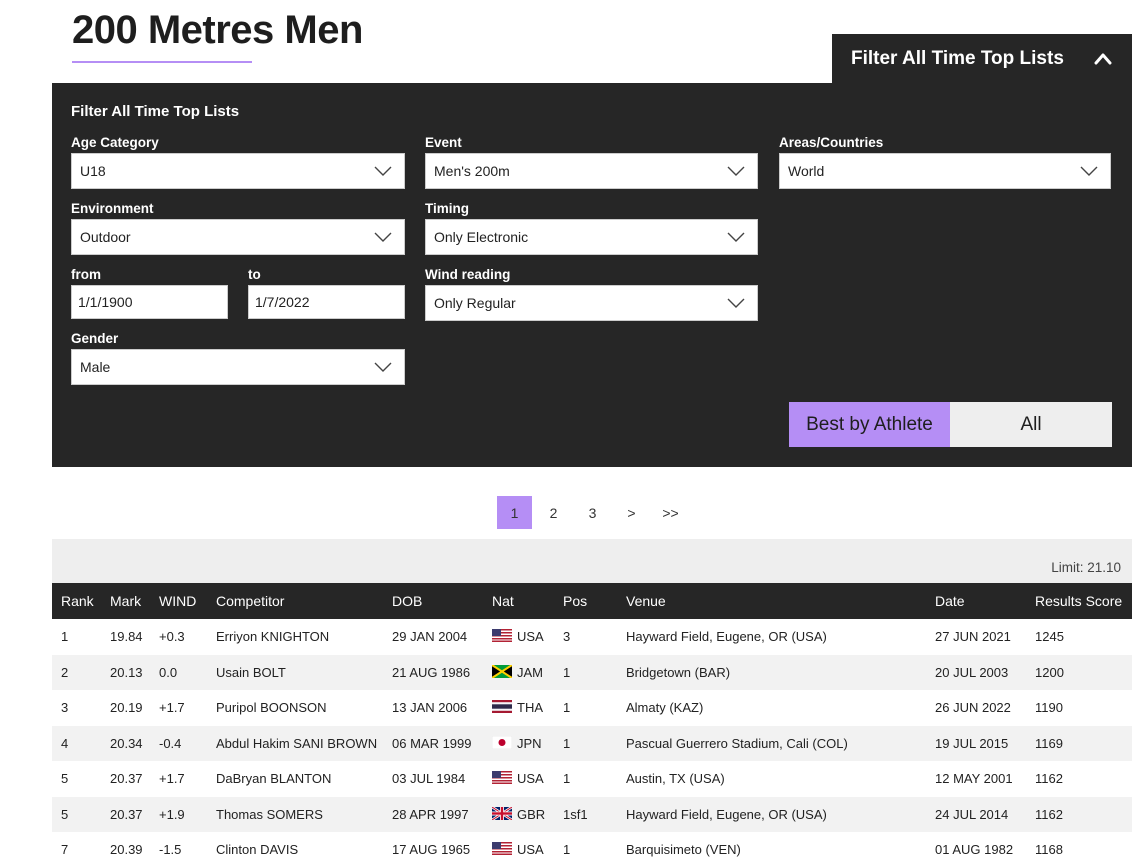 The width and height of the screenshot is (1147, 865). What do you see at coordinates (1086, 567) in the screenshot?
I see `limit-text: Limit: 21.10` at bounding box center [1086, 567].